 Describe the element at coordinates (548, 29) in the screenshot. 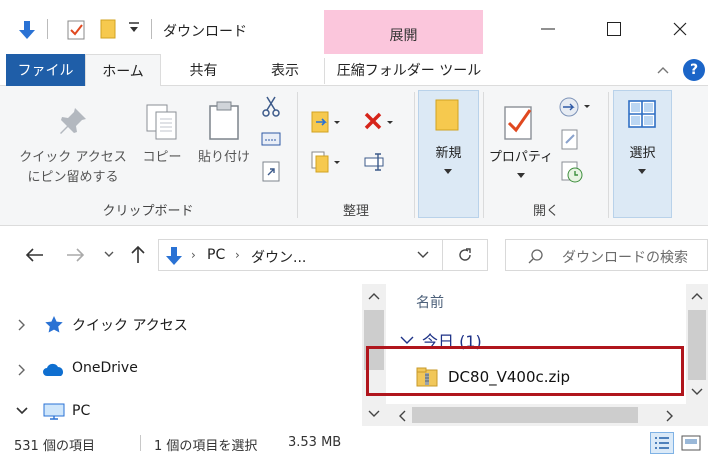

I see `minimize-button` at that location.